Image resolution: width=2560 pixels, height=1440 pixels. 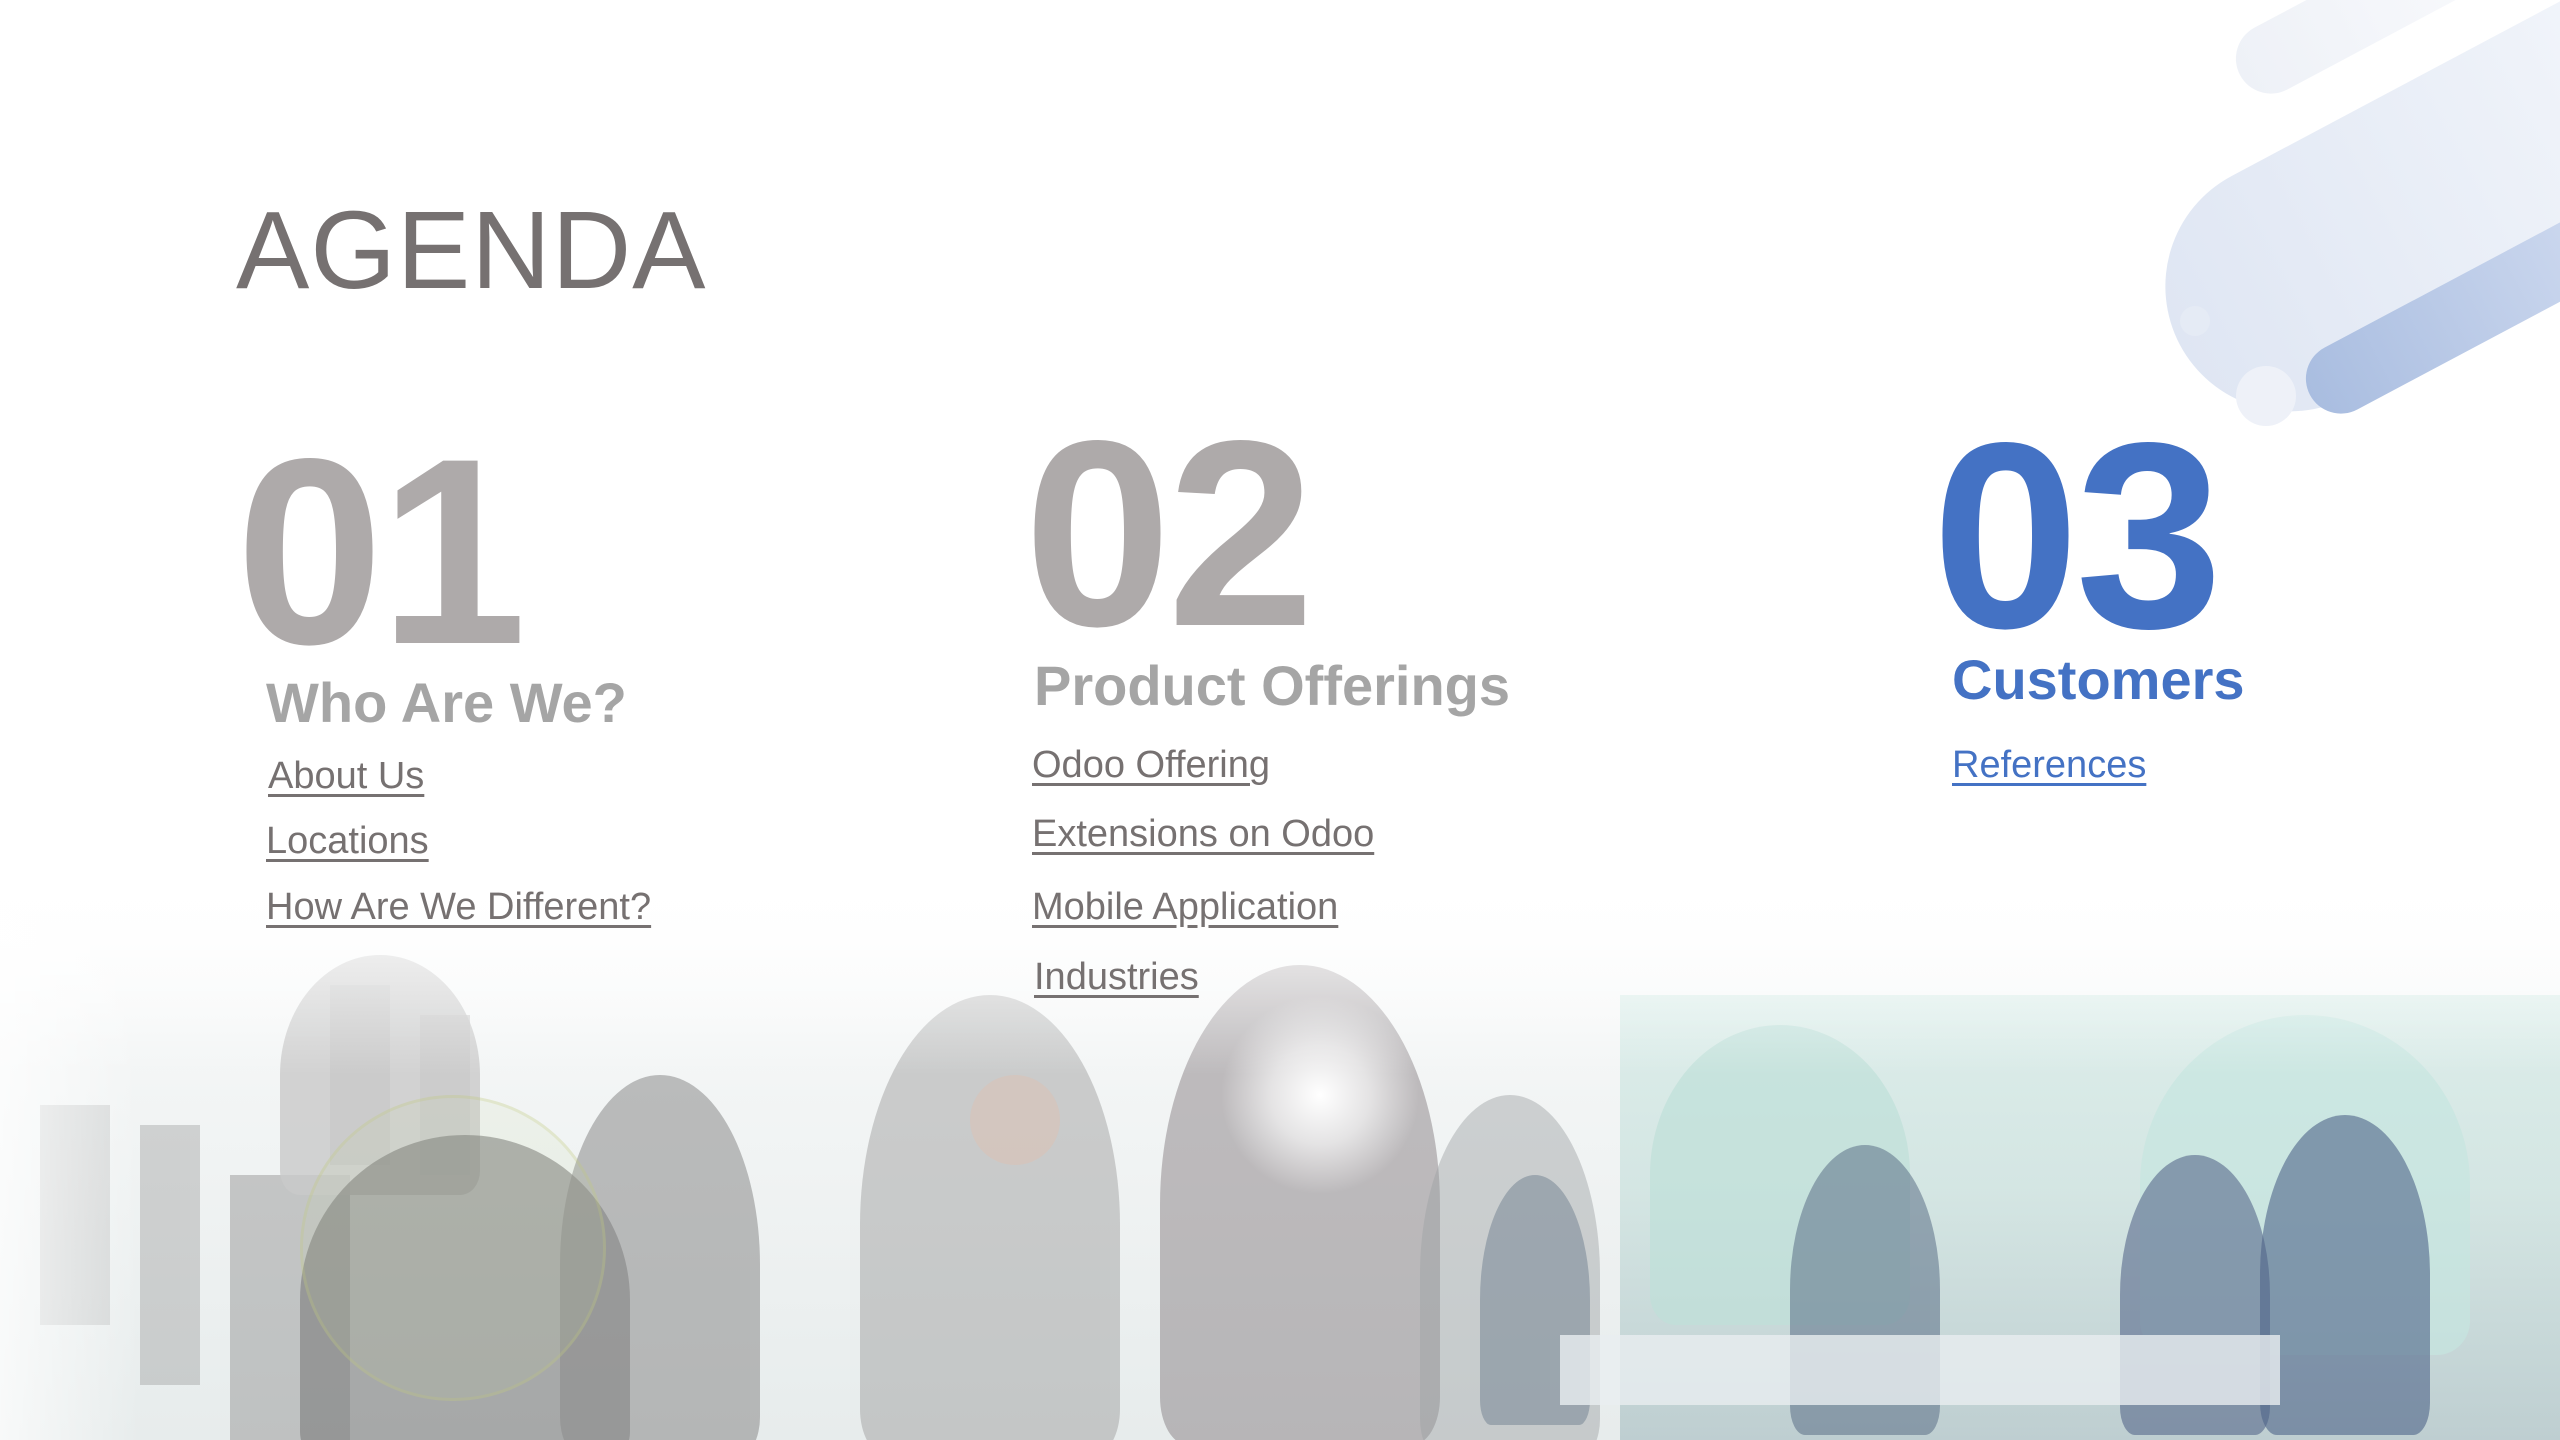 I want to click on section-heading: Who Are We?, so click(x=446, y=702).